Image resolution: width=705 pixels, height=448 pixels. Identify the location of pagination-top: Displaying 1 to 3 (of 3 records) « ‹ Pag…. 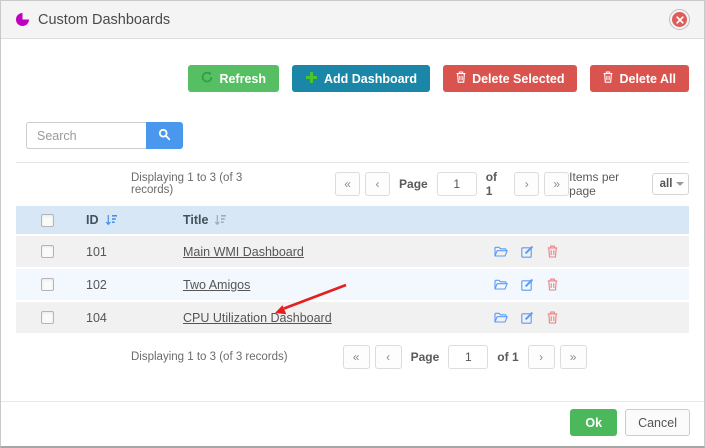
(352, 184).